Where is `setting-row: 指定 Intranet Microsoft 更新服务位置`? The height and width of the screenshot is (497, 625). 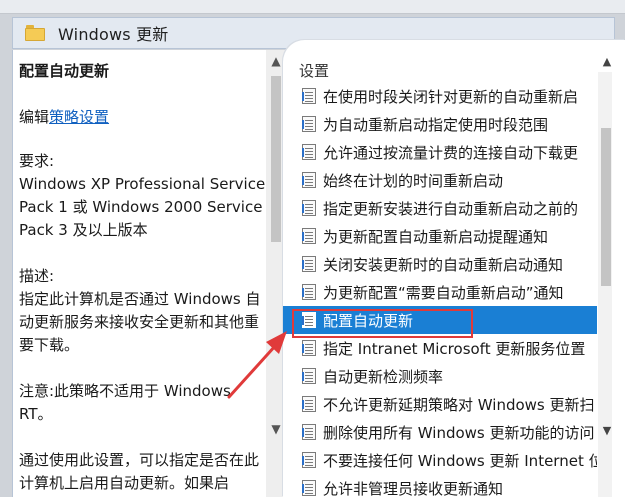
setting-row: 指定 Intranet Microsoft 更新服务位置 is located at coordinates (440, 348).